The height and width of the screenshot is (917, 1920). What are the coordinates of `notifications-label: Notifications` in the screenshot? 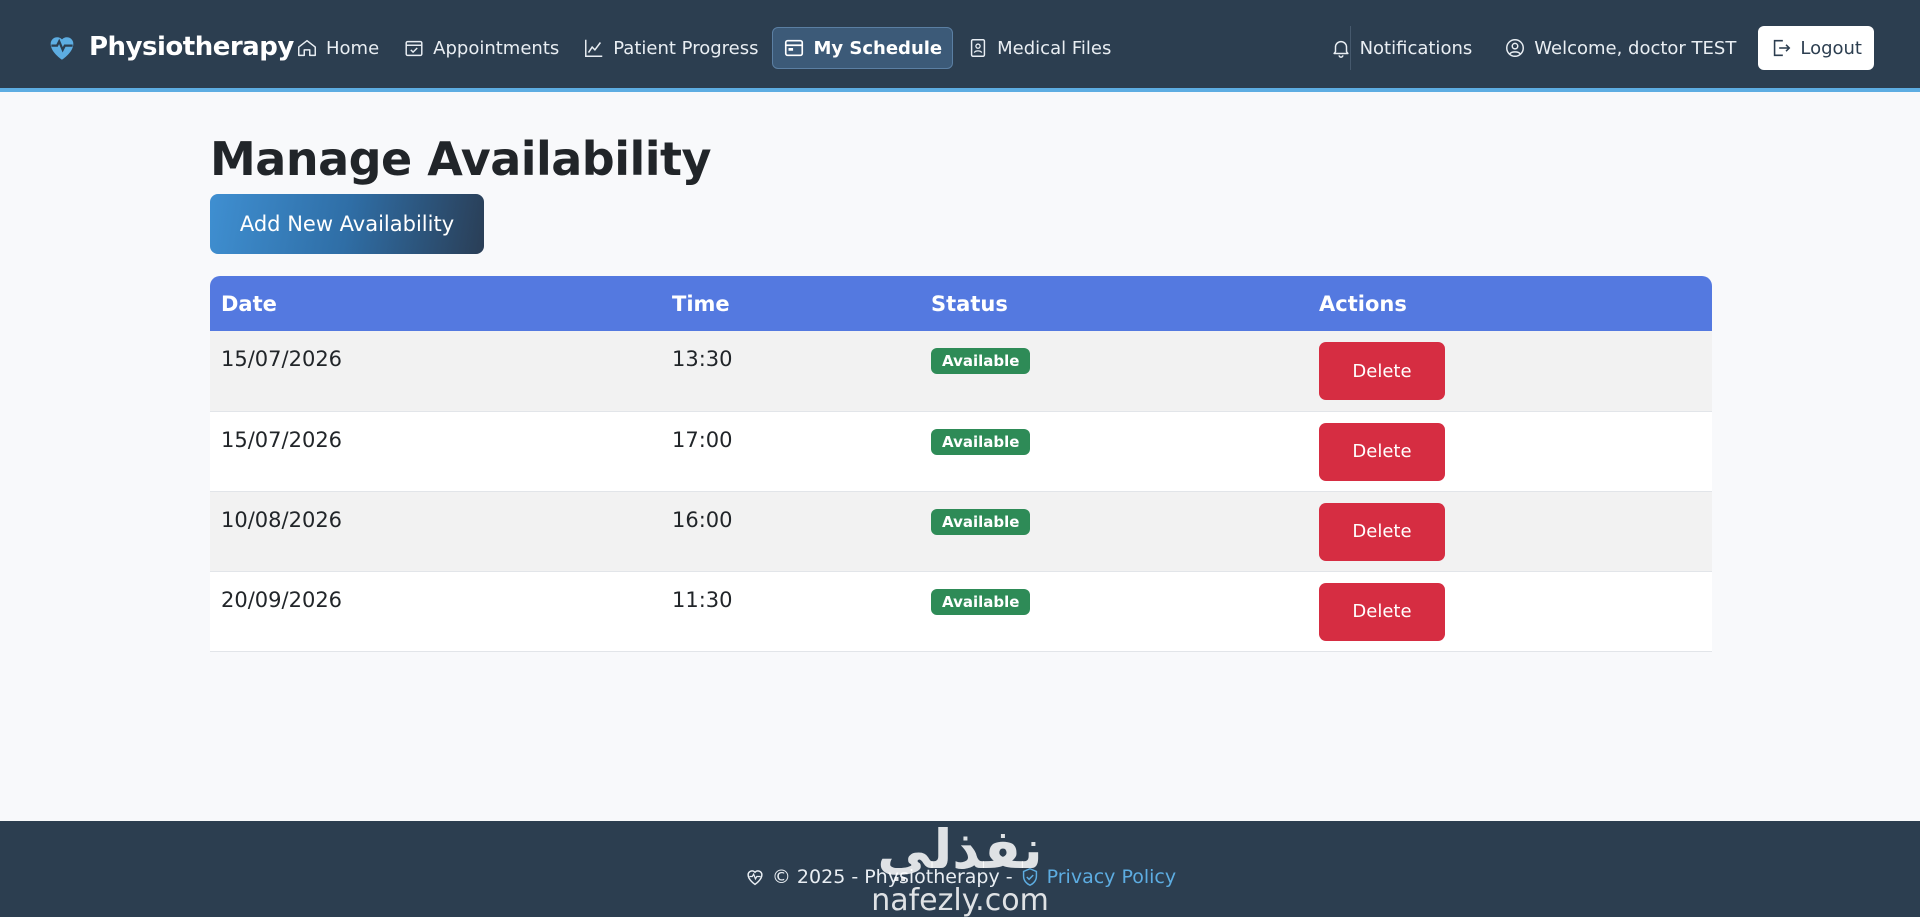 It's located at (1416, 48).